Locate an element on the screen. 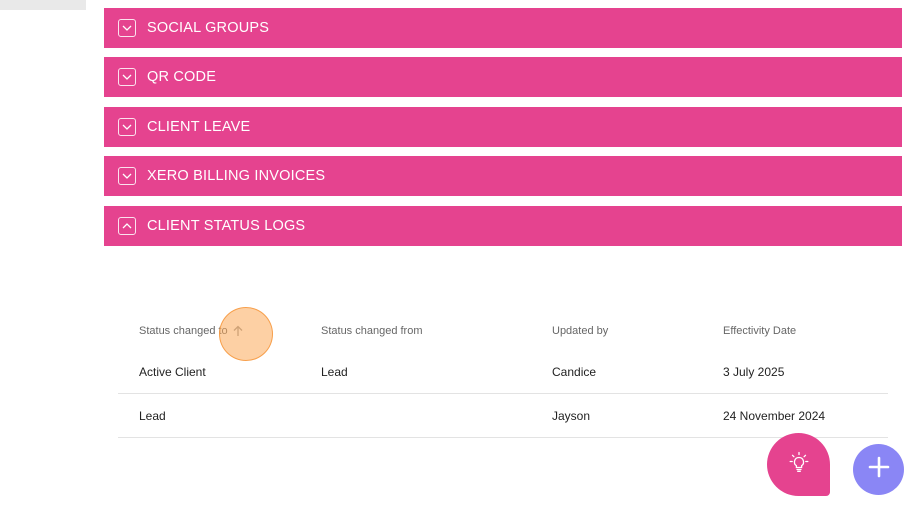  cell-updated-by: Jayson is located at coordinates (571, 415).